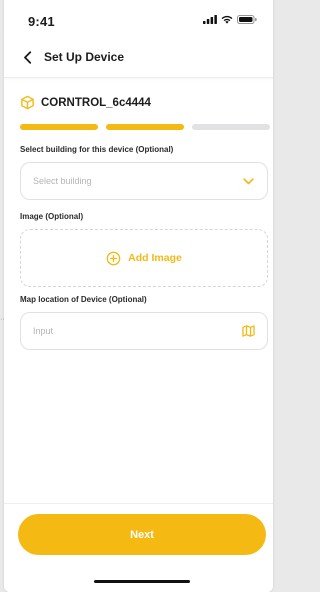 This screenshot has width=320, height=592. I want to click on wifi-icon, so click(227, 19).